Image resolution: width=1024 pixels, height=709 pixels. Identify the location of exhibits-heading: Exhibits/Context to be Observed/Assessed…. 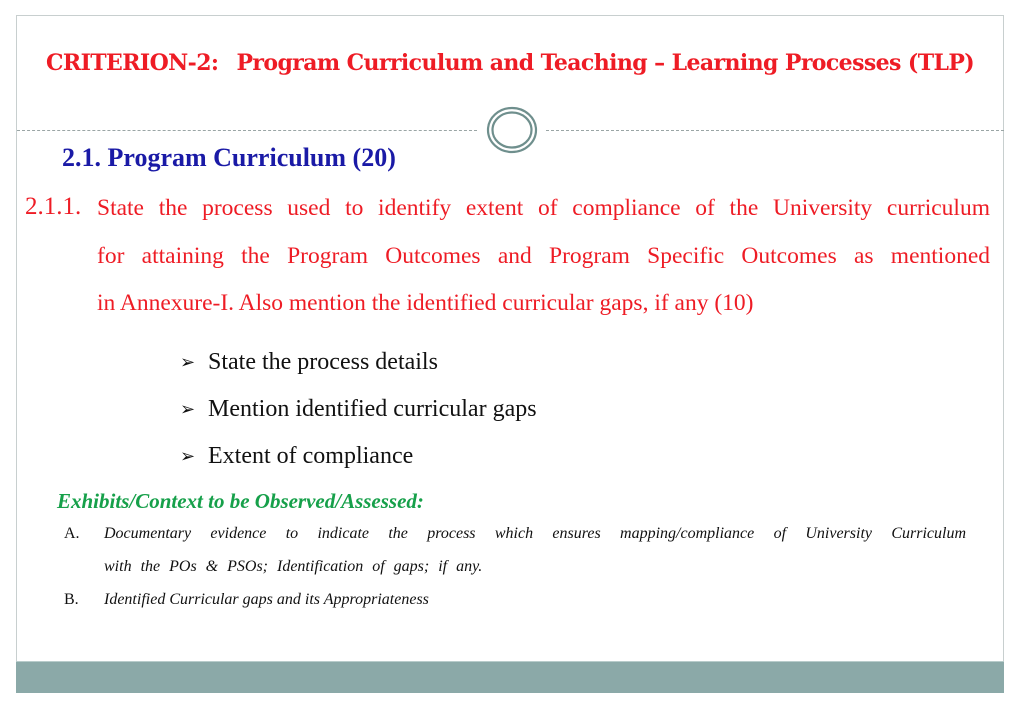
(240, 501).